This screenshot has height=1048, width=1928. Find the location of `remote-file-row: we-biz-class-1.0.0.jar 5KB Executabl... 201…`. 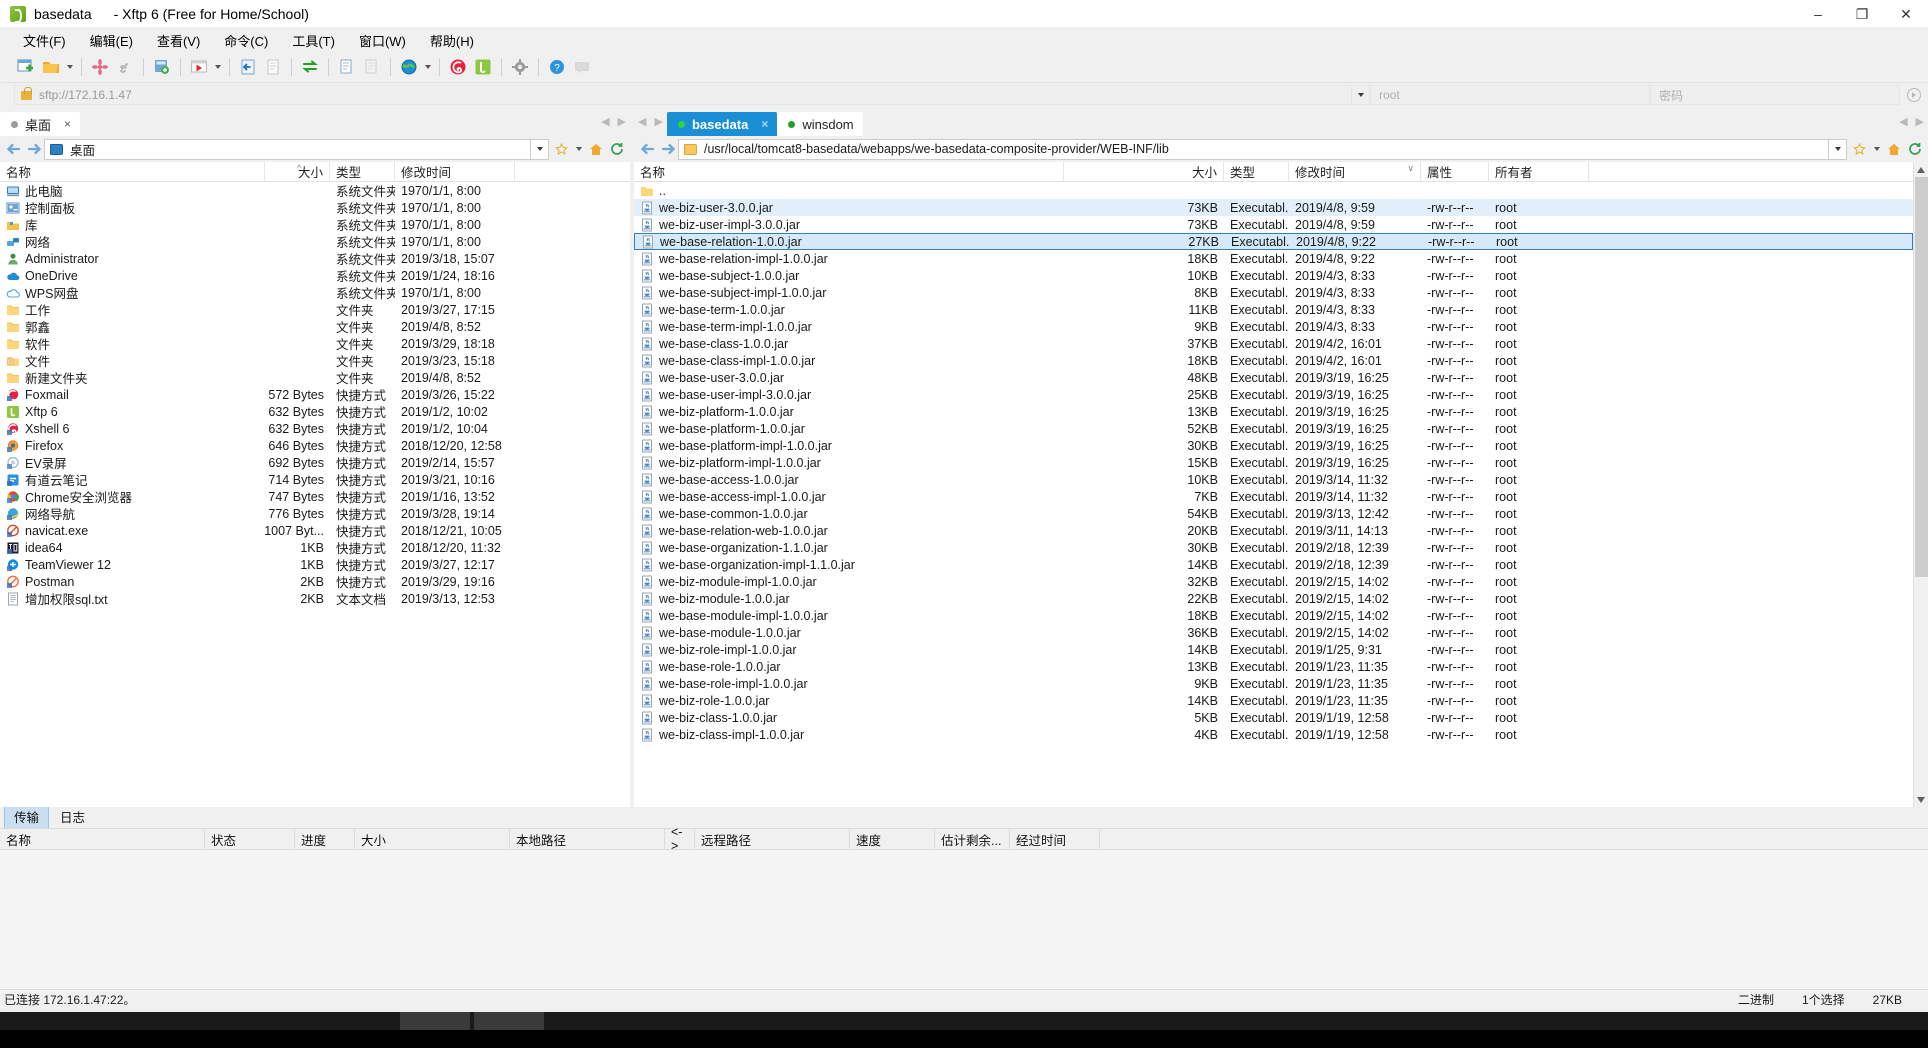

remote-file-row: we-biz-class-1.0.0.jar 5KB Executabl... 201… is located at coordinates (1273, 717).